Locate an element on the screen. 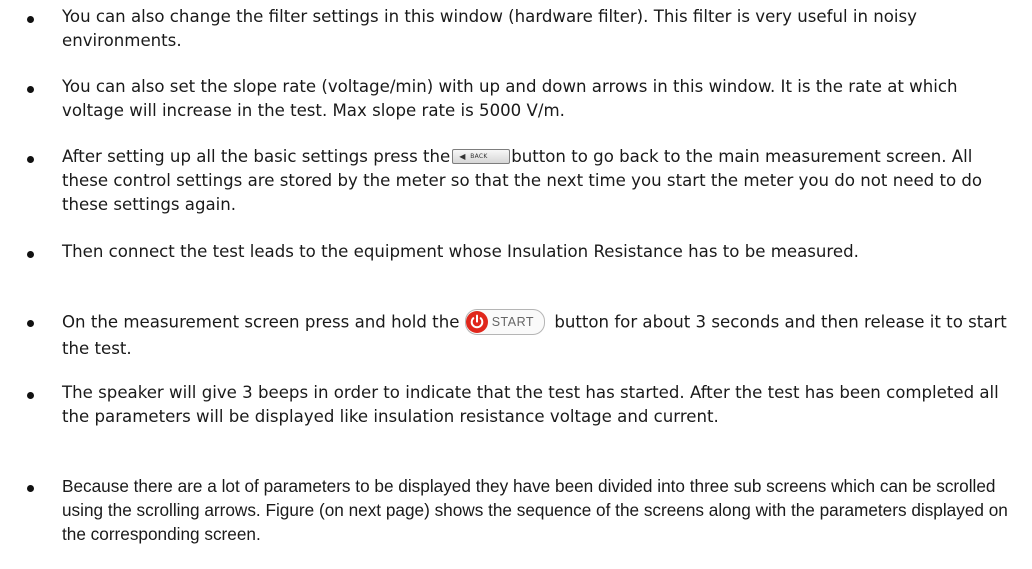 This screenshot has height=569, width=1032. back-button-label: BACK is located at coordinates (479, 156).